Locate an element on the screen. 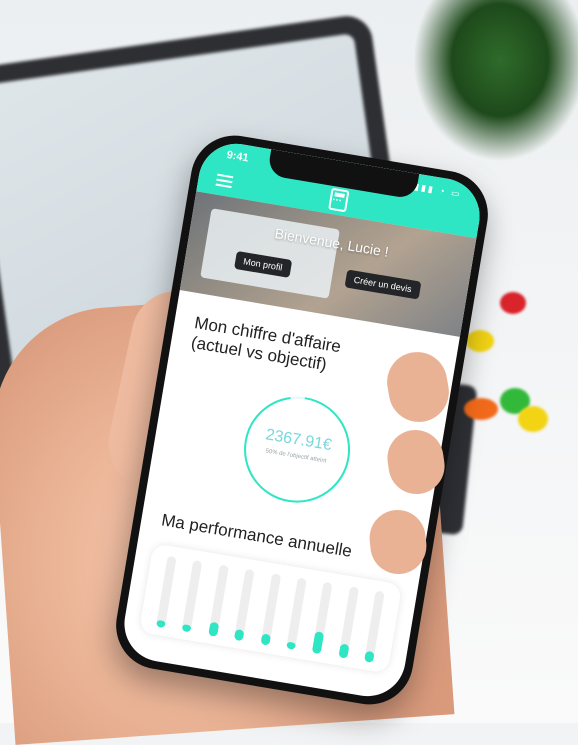 Image resolution: width=578 pixels, height=745 pixels. signal-wifi-battery-icon: ▮▮▮ ◔ ▭ is located at coordinates (438, 190).